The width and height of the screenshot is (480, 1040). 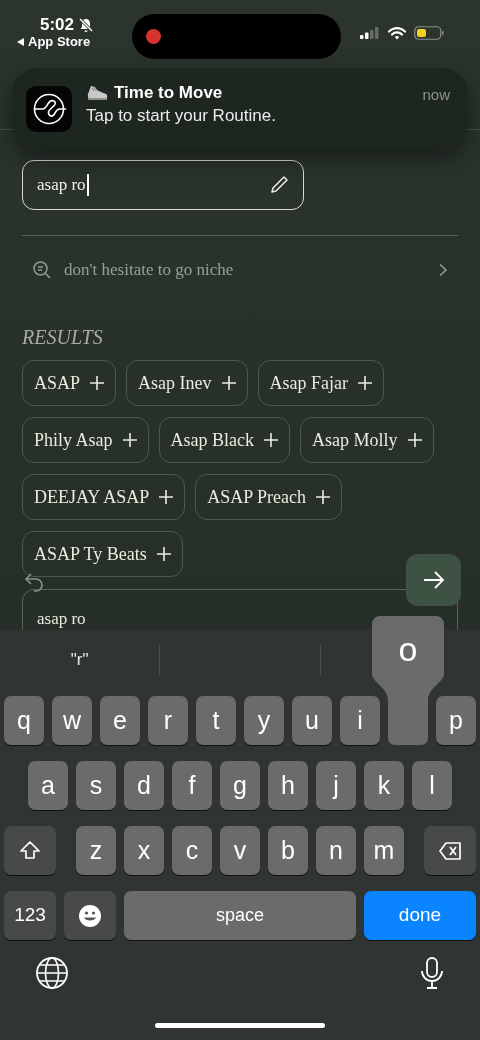 I want to click on emoji-key, so click(x=90, y=915).